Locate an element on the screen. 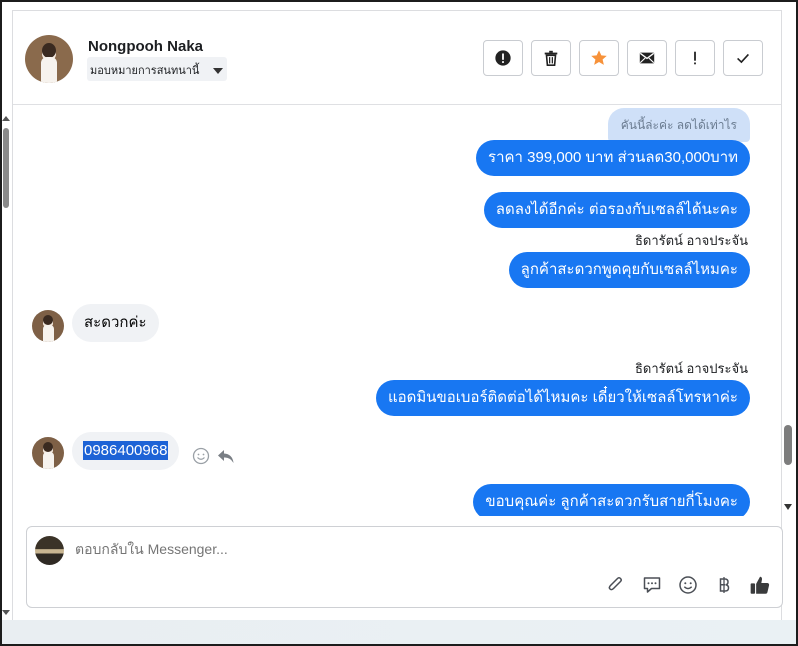  saved-replies-icon is located at coordinates (652, 585).